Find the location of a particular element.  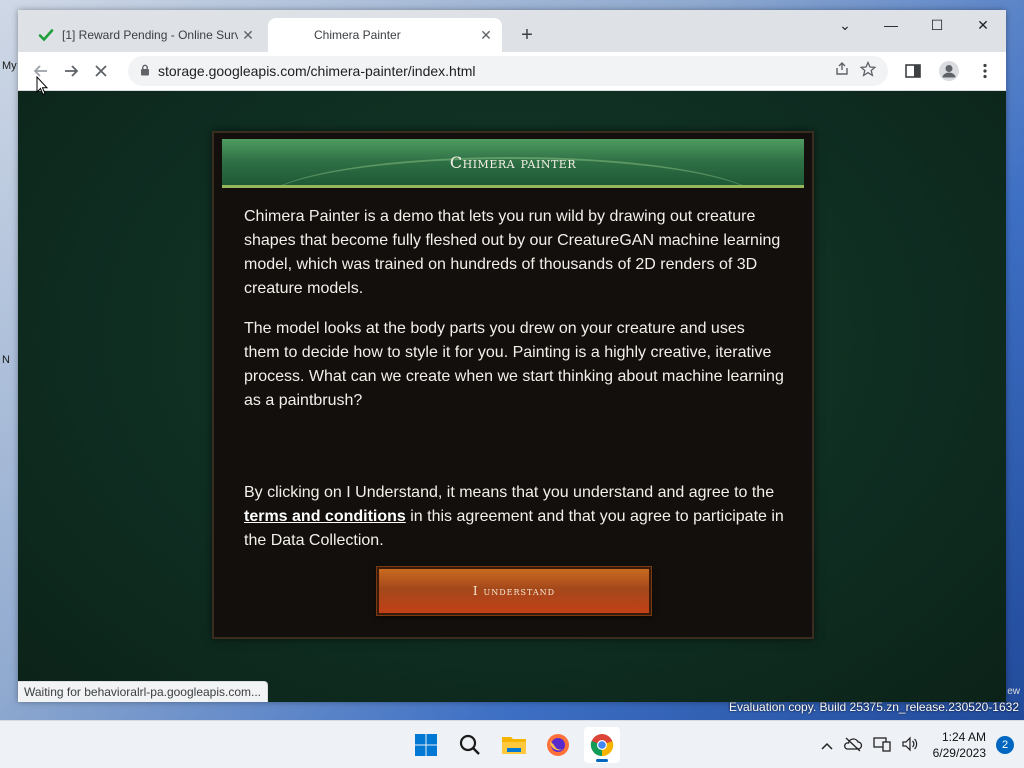

clock: 1:24 AM 6/29/2023 is located at coordinates (959, 745).